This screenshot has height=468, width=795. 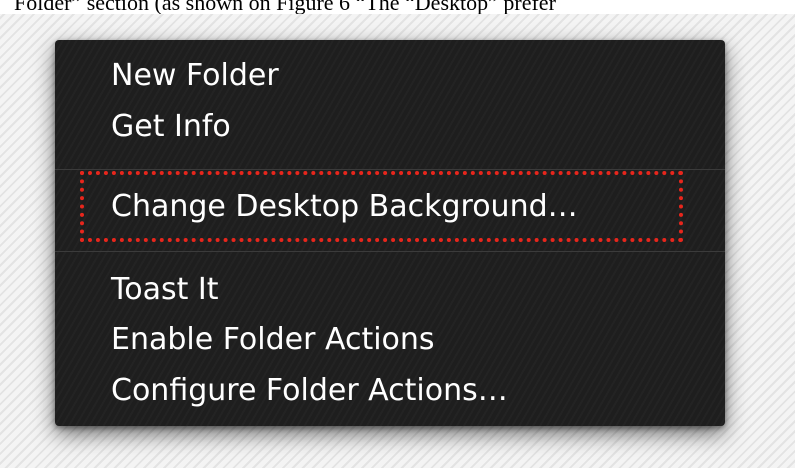 I want to click on menu-item-enable-folder-actions: Enable Folder Actions, so click(x=273, y=340).